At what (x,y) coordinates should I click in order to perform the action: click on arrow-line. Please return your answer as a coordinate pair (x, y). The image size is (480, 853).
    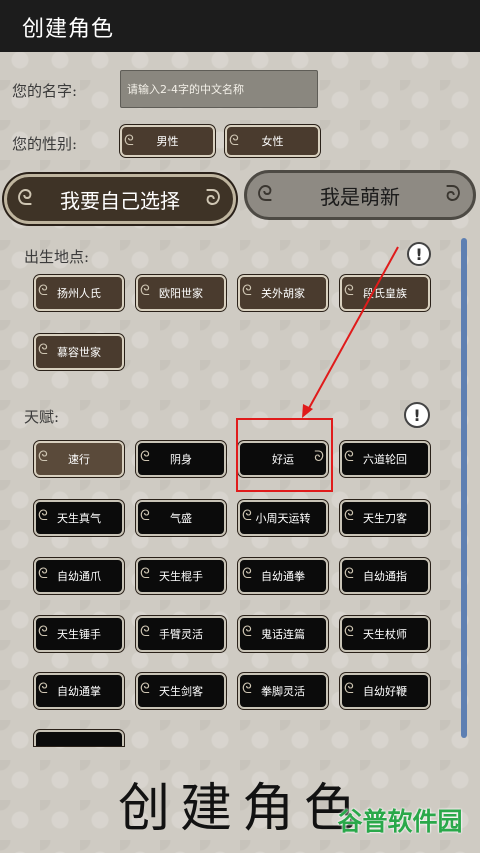
    Looking at the image, I should click on (353, 328).